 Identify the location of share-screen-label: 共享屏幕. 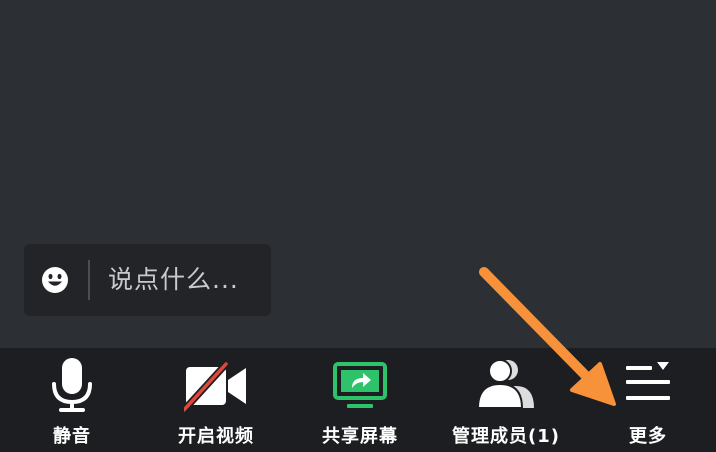
(360, 436).